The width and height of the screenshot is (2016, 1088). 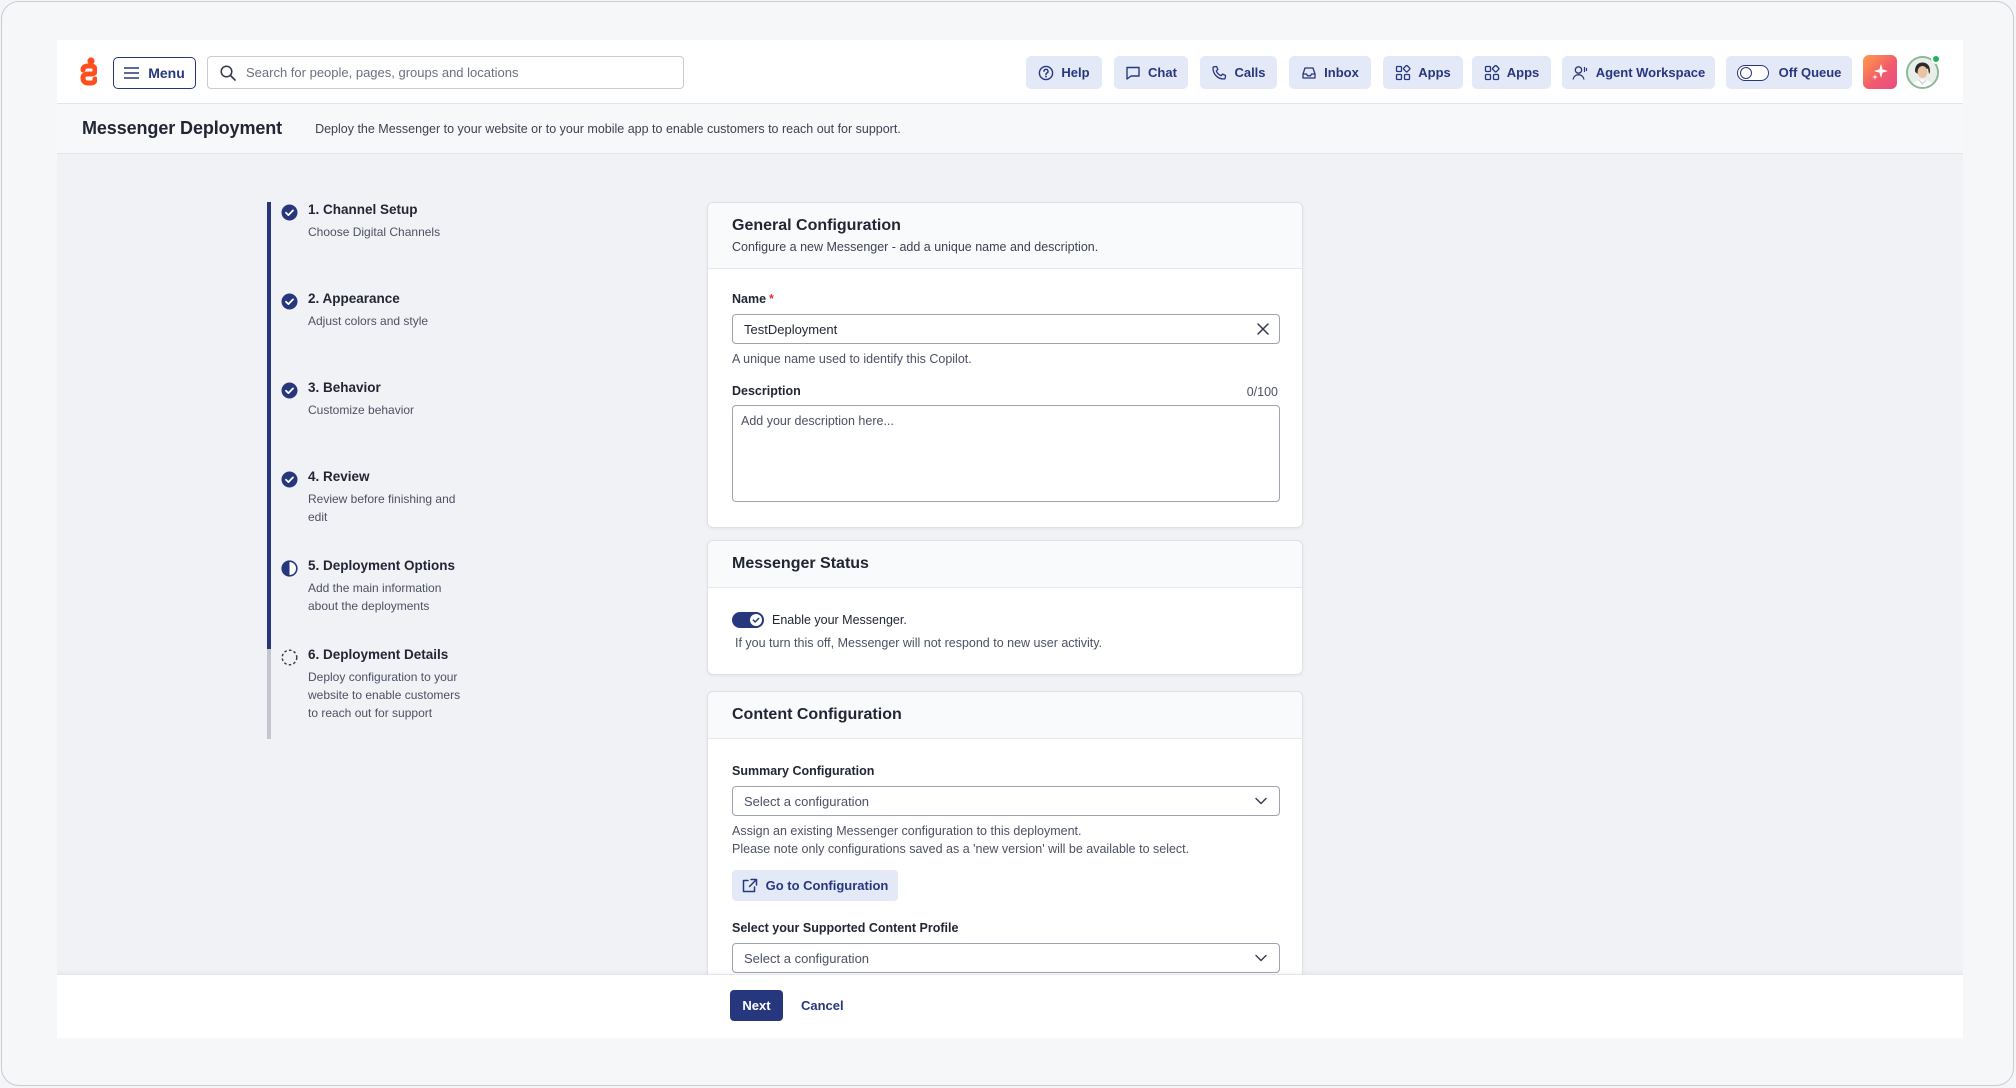 I want to click on global-search, so click(x=445, y=72).